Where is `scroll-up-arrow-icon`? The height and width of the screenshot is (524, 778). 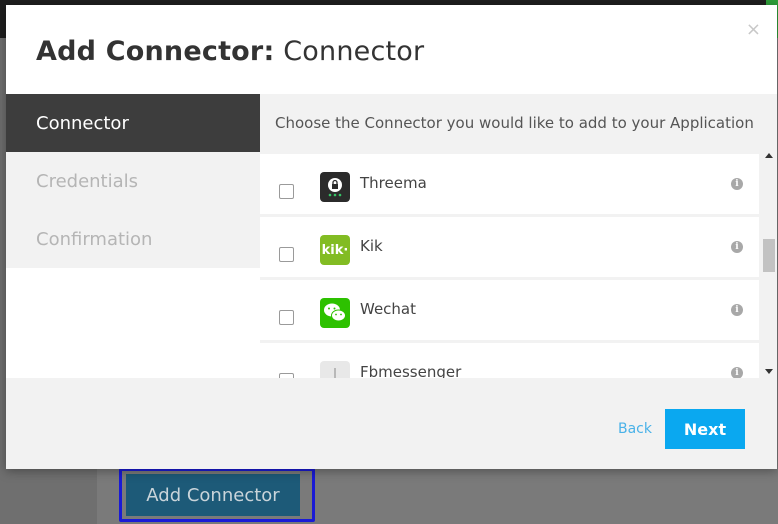
scroll-up-arrow-icon is located at coordinates (769, 155).